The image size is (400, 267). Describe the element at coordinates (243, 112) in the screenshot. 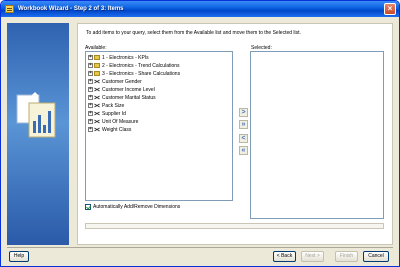

I see `add-button: >` at that location.